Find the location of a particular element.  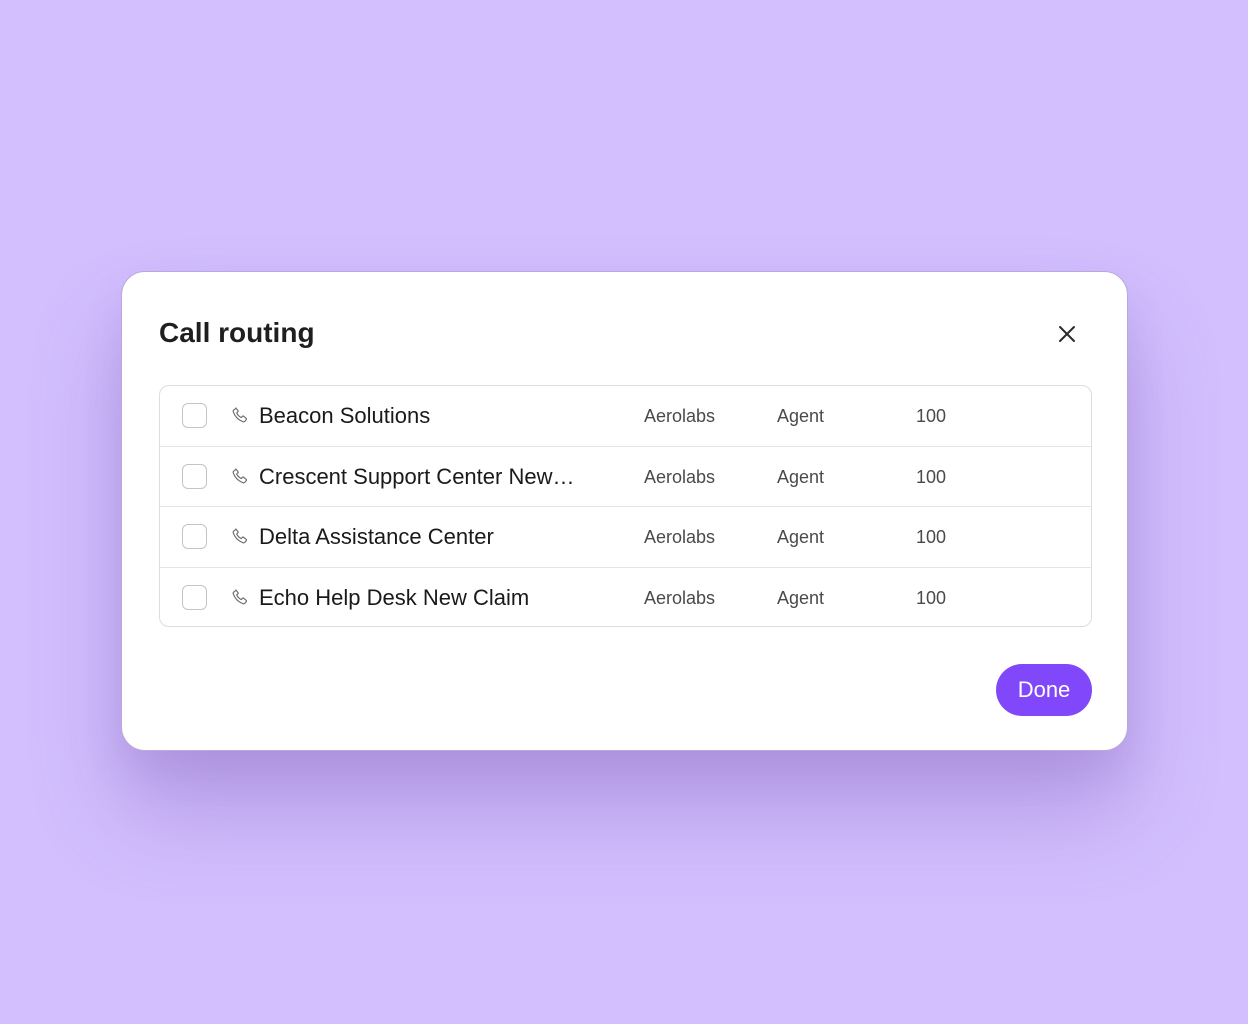

close-button is located at coordinates (1067, 334).